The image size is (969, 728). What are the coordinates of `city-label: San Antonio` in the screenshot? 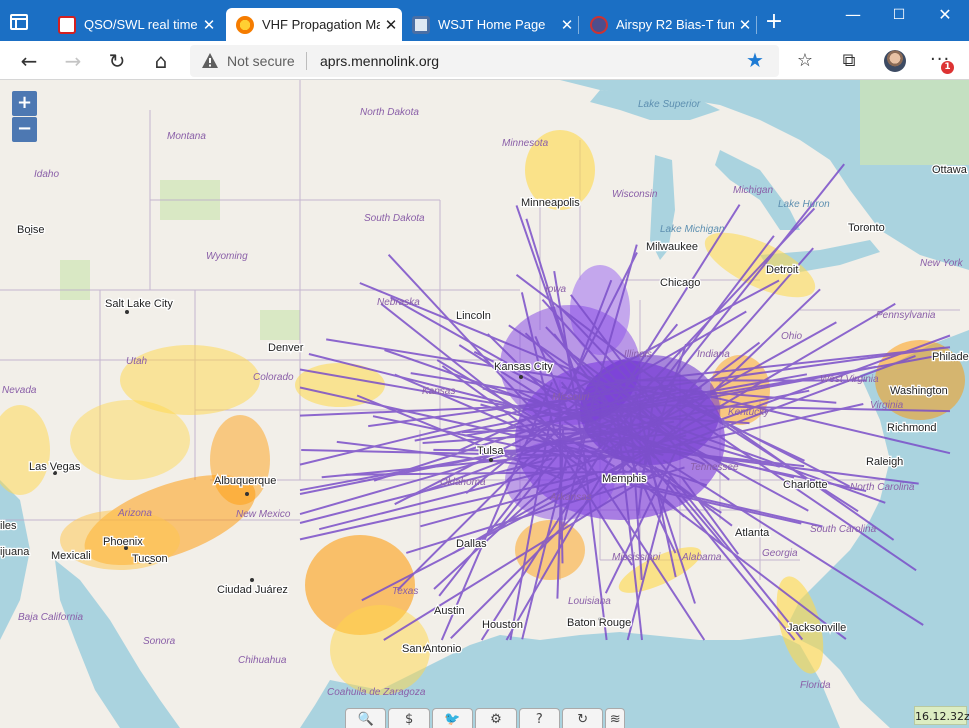 It's located at (431, 649).